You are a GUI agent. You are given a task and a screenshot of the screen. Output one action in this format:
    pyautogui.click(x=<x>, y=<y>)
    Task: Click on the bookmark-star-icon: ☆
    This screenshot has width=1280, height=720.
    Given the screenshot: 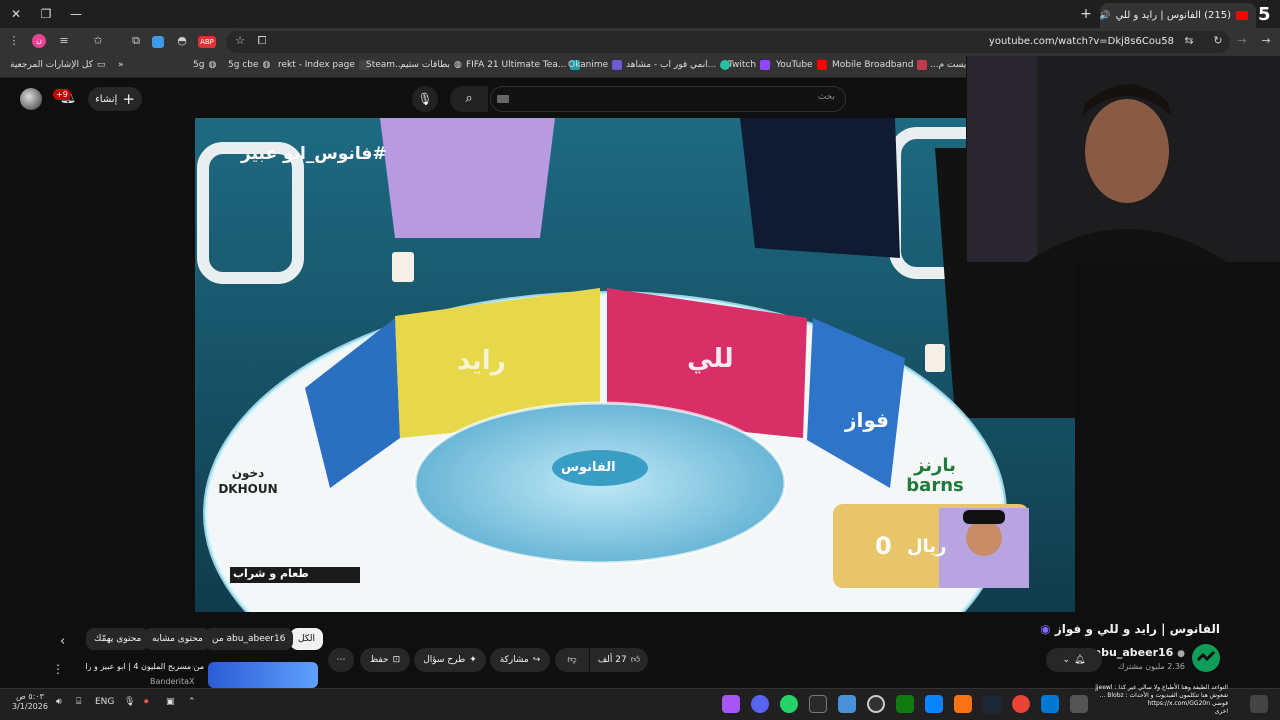 What is the action you would take?
    pyautogui.click(x=240, y=41)
    